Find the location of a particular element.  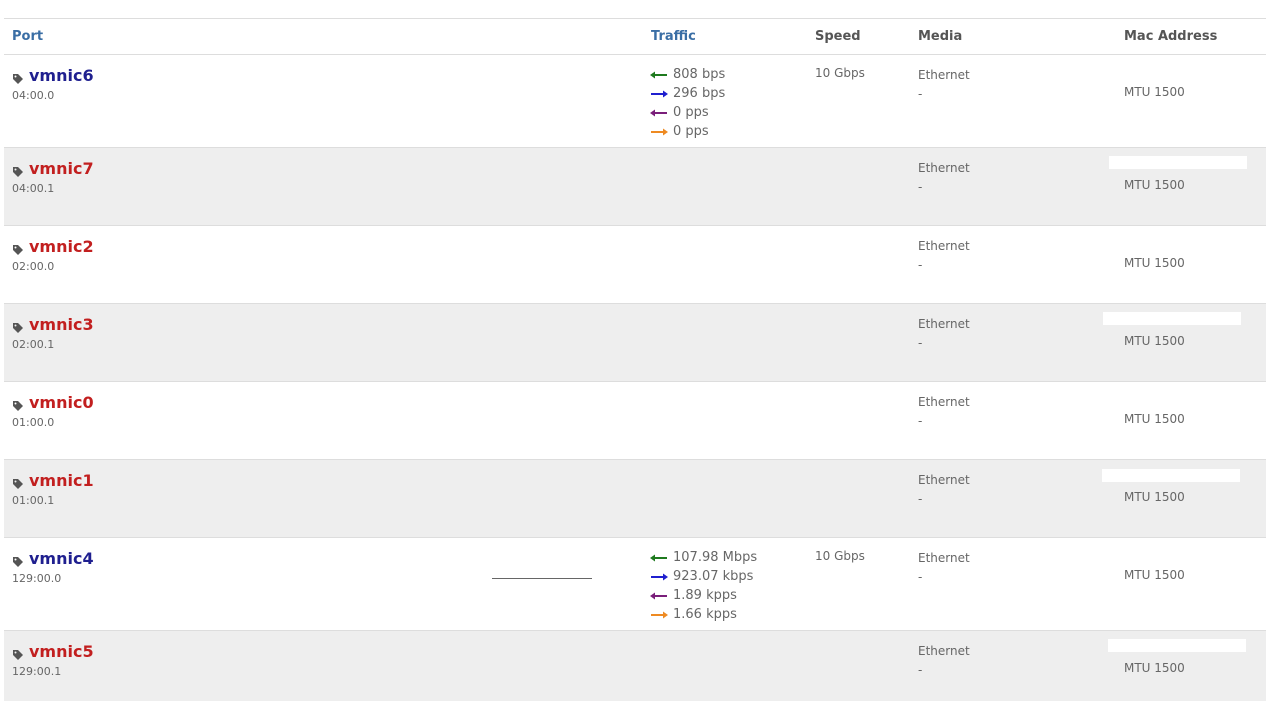

port-name-link: vmnic3 is located at coordinates (53, 324).